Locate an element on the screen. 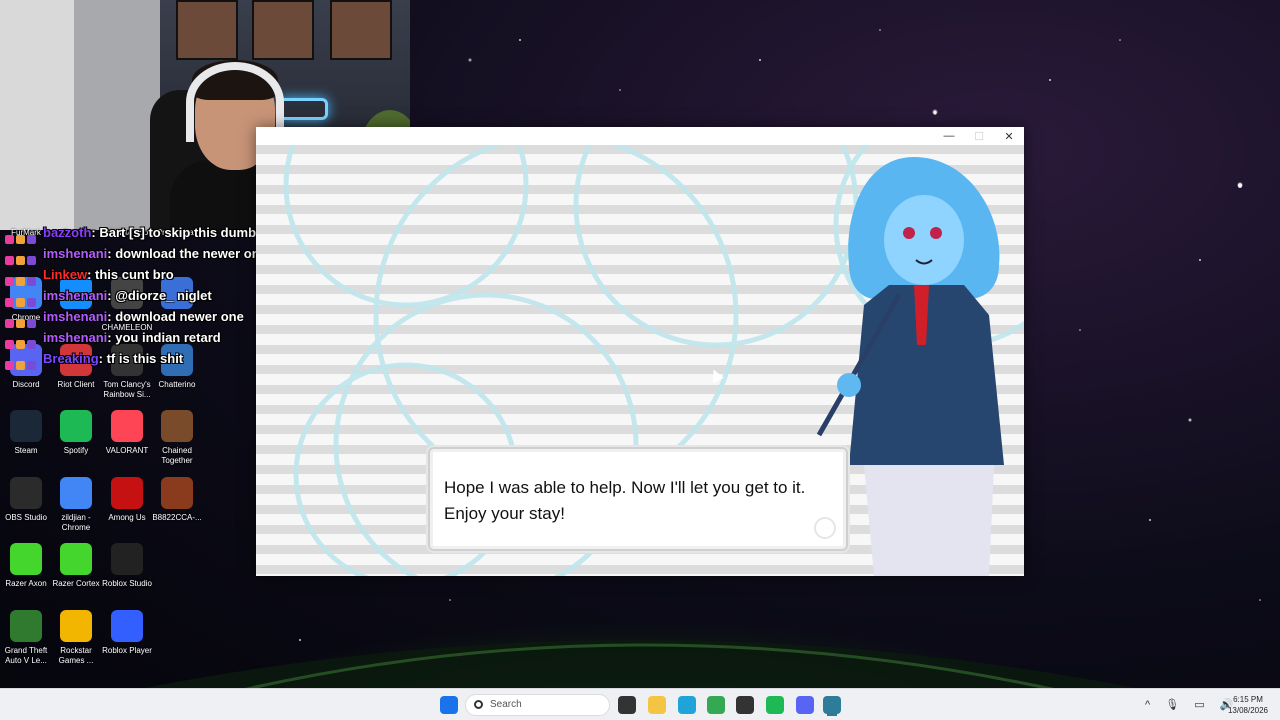  clock-time: 6:15 PM is located at coordinates (1248, 699).